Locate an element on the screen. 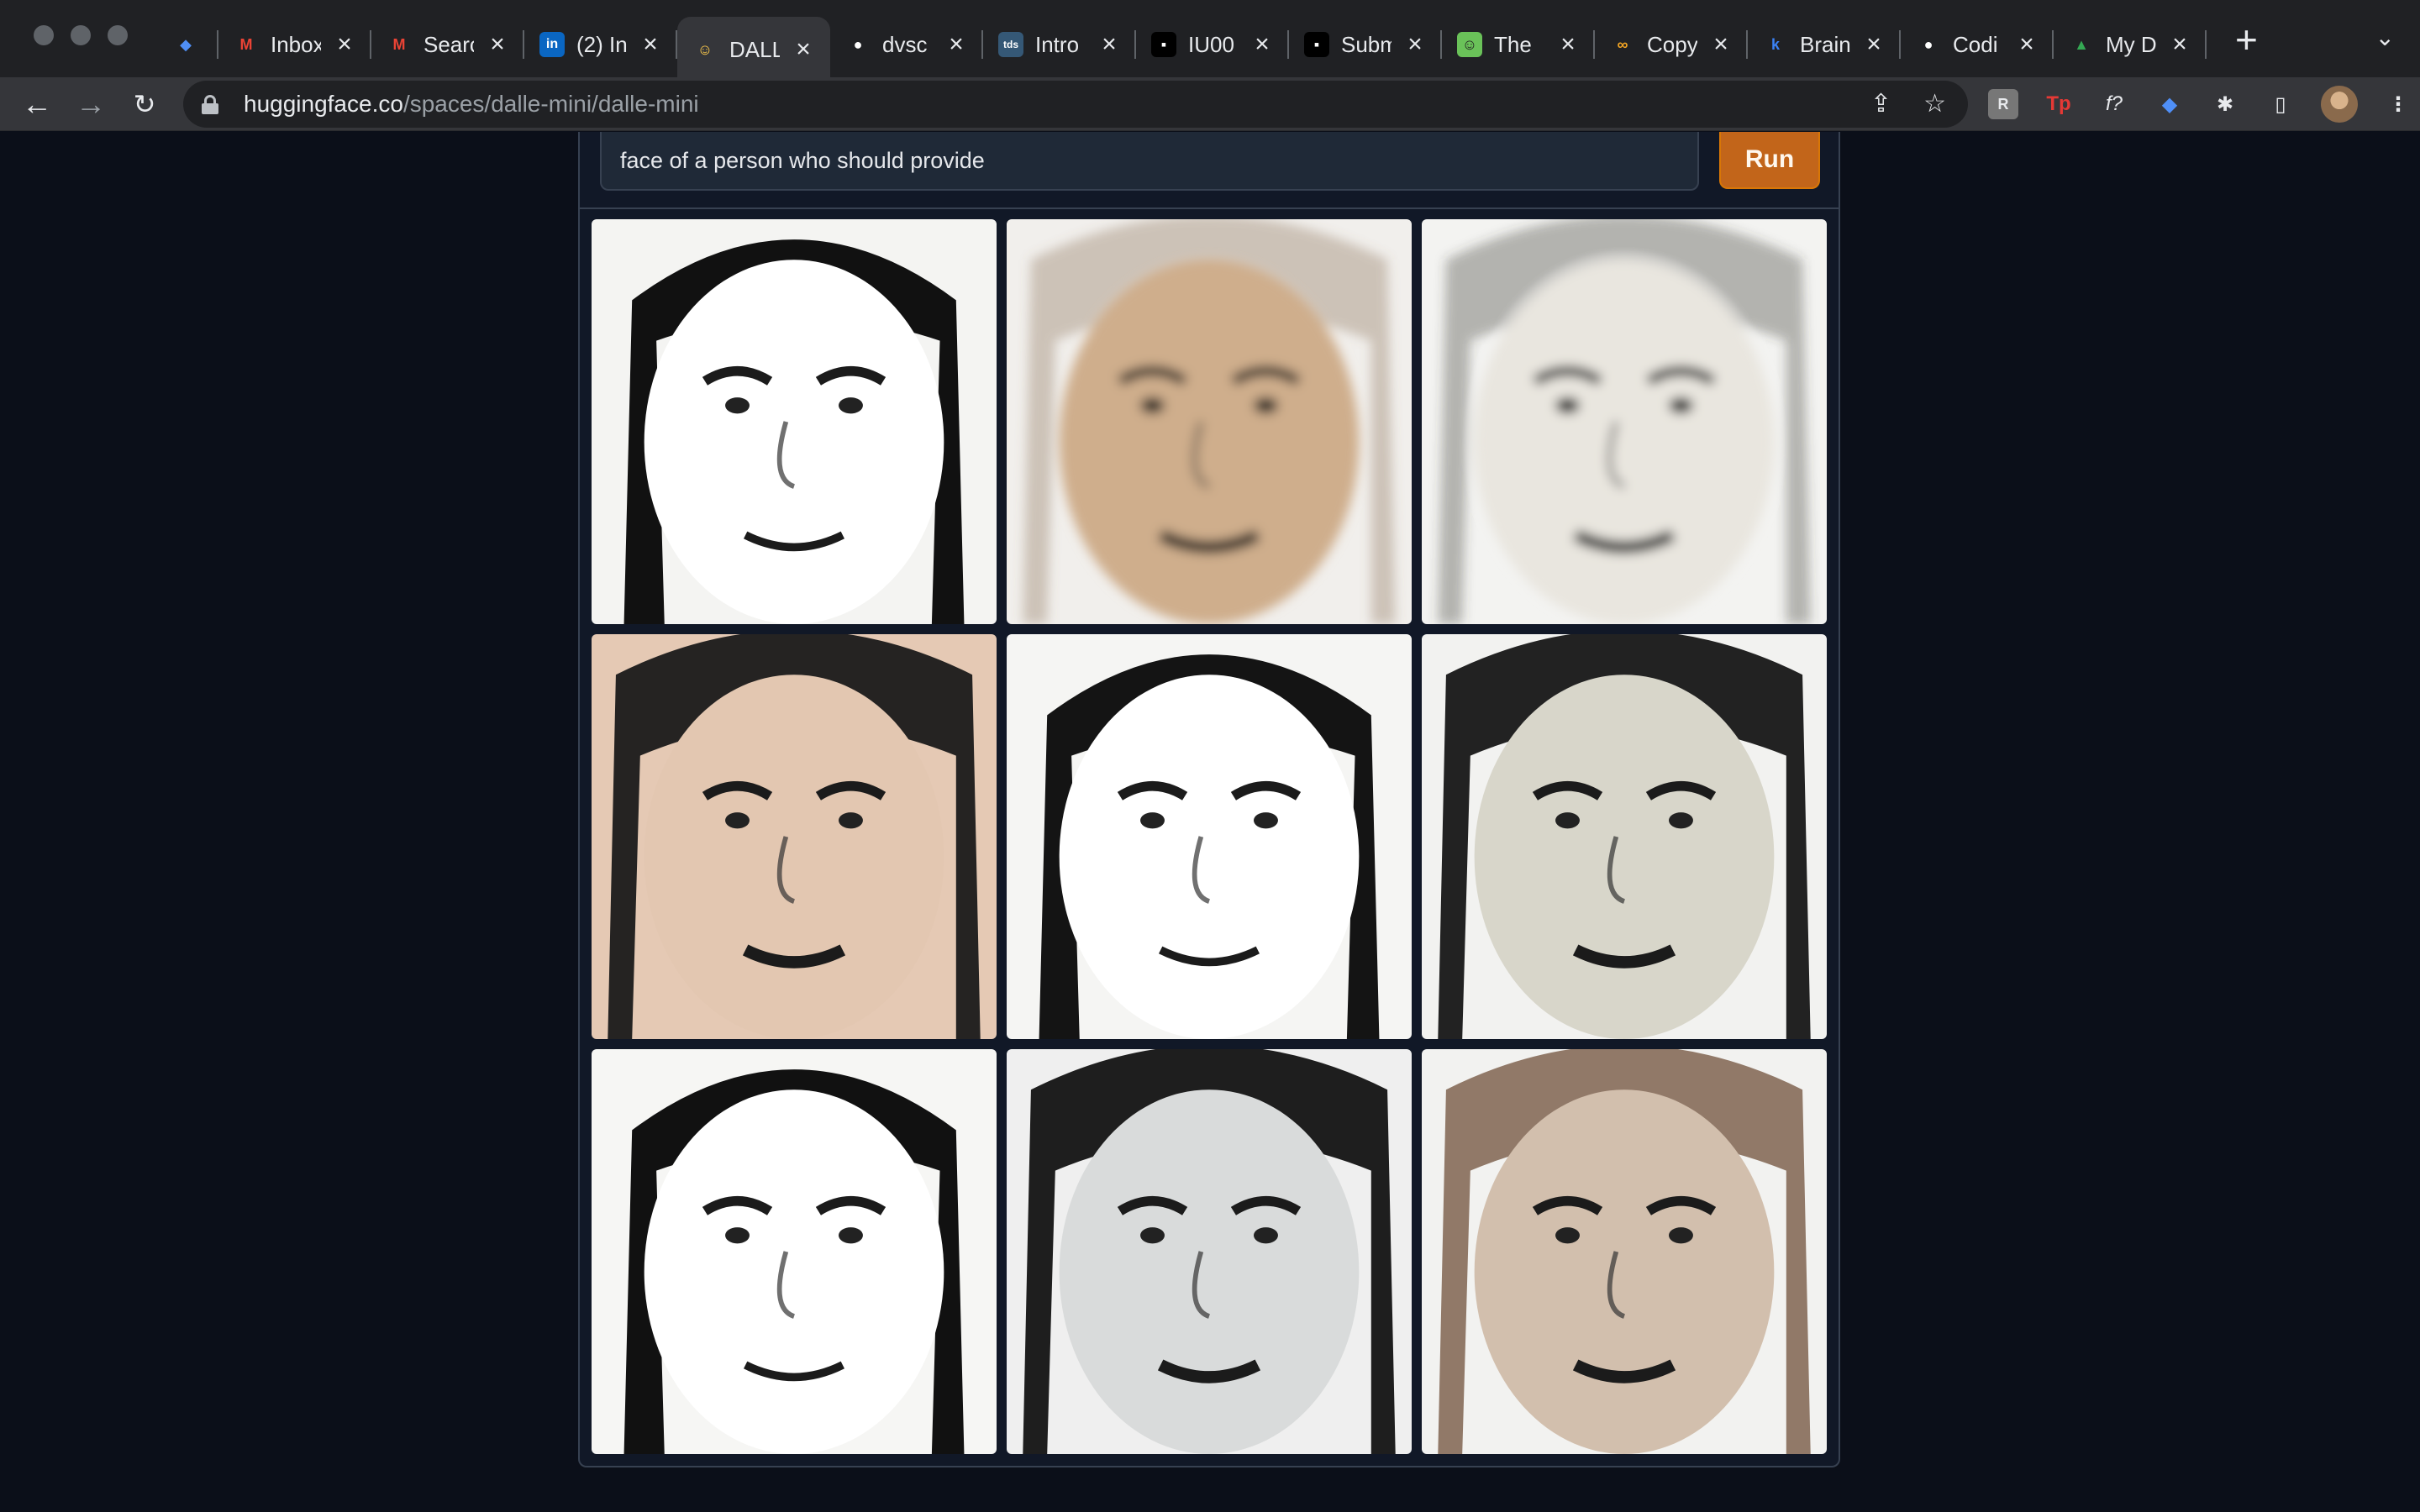 The image size is (2420, 1512). share-icon: ⇪ is located at coordinates (1880, 103).